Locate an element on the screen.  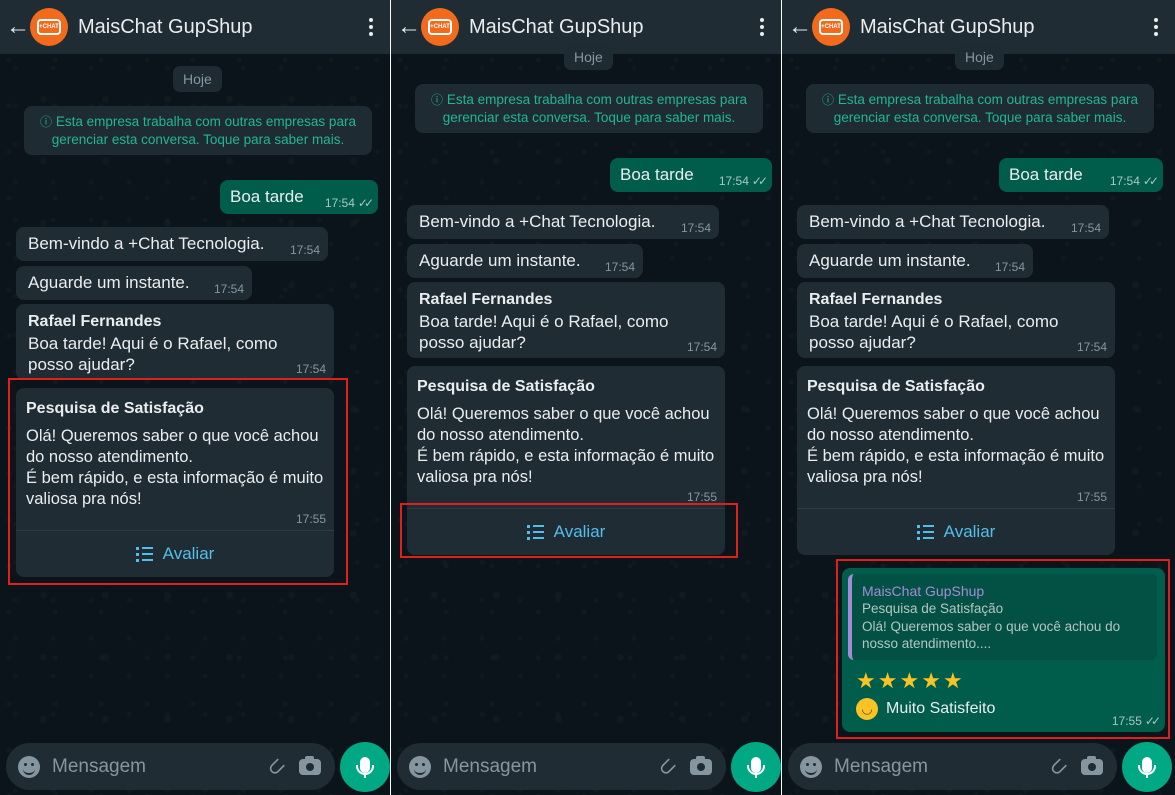
list-icon is located at coordinates (925, 532).